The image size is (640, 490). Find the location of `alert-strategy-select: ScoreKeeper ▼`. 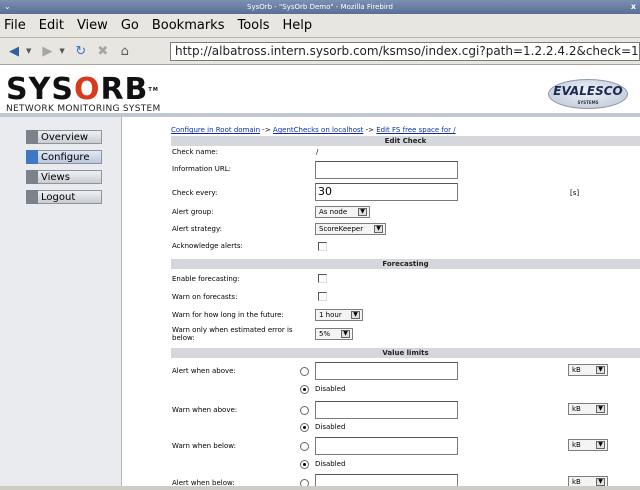

alert-strategy-select: ScoreKeeper ▼ is located at coordinates (350, 229).